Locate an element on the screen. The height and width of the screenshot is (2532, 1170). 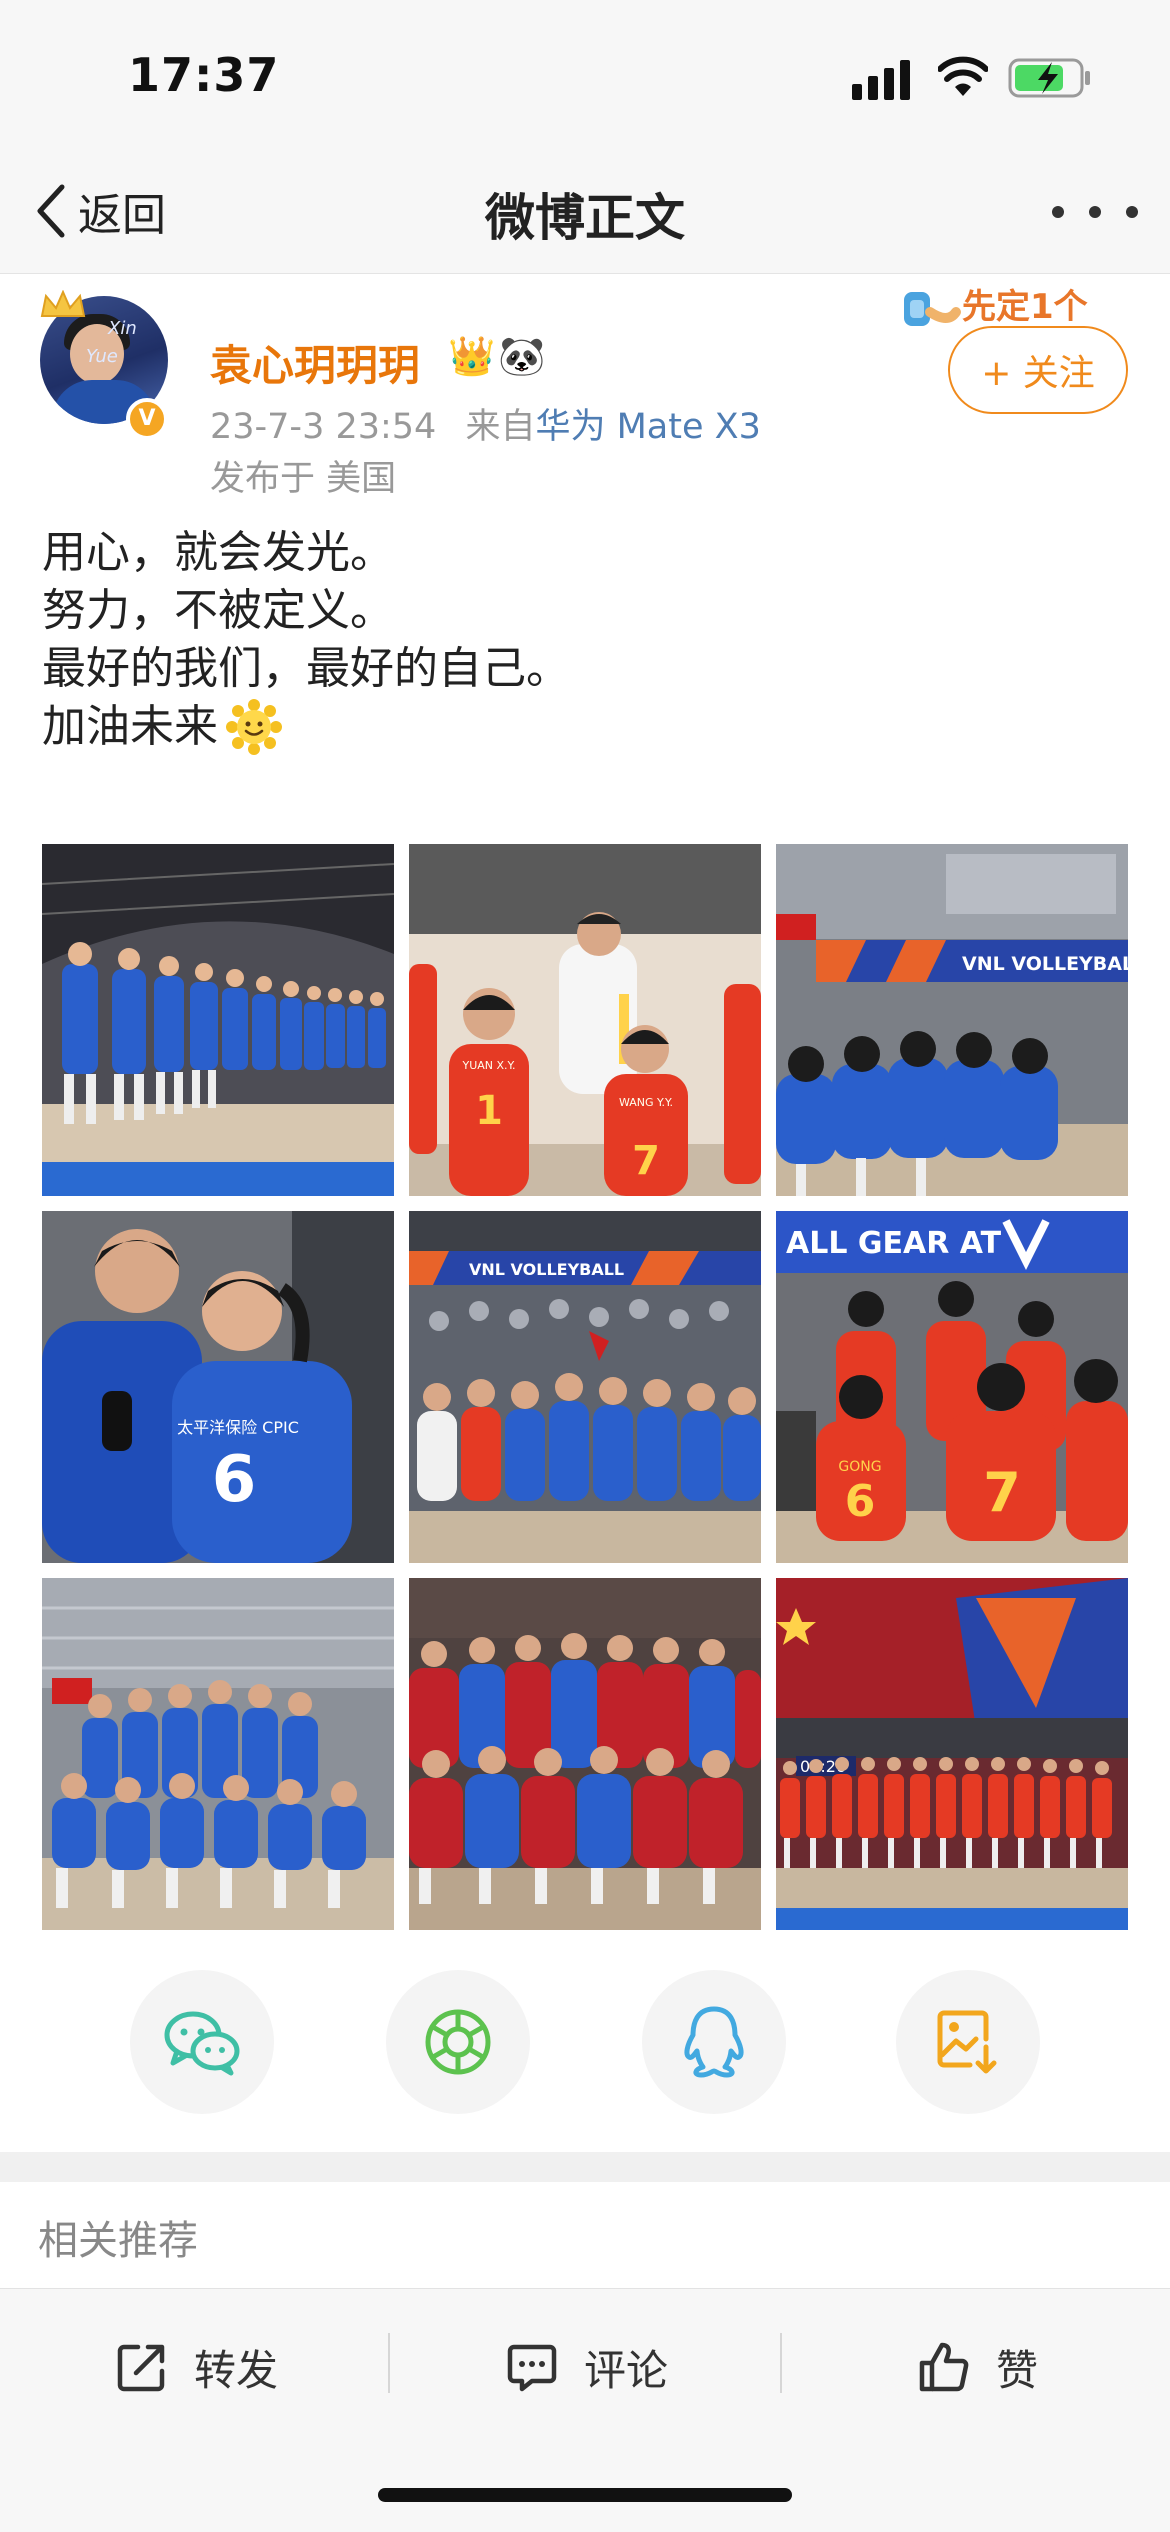
like-label: 赞 is located at coordinates (1017, 2370).